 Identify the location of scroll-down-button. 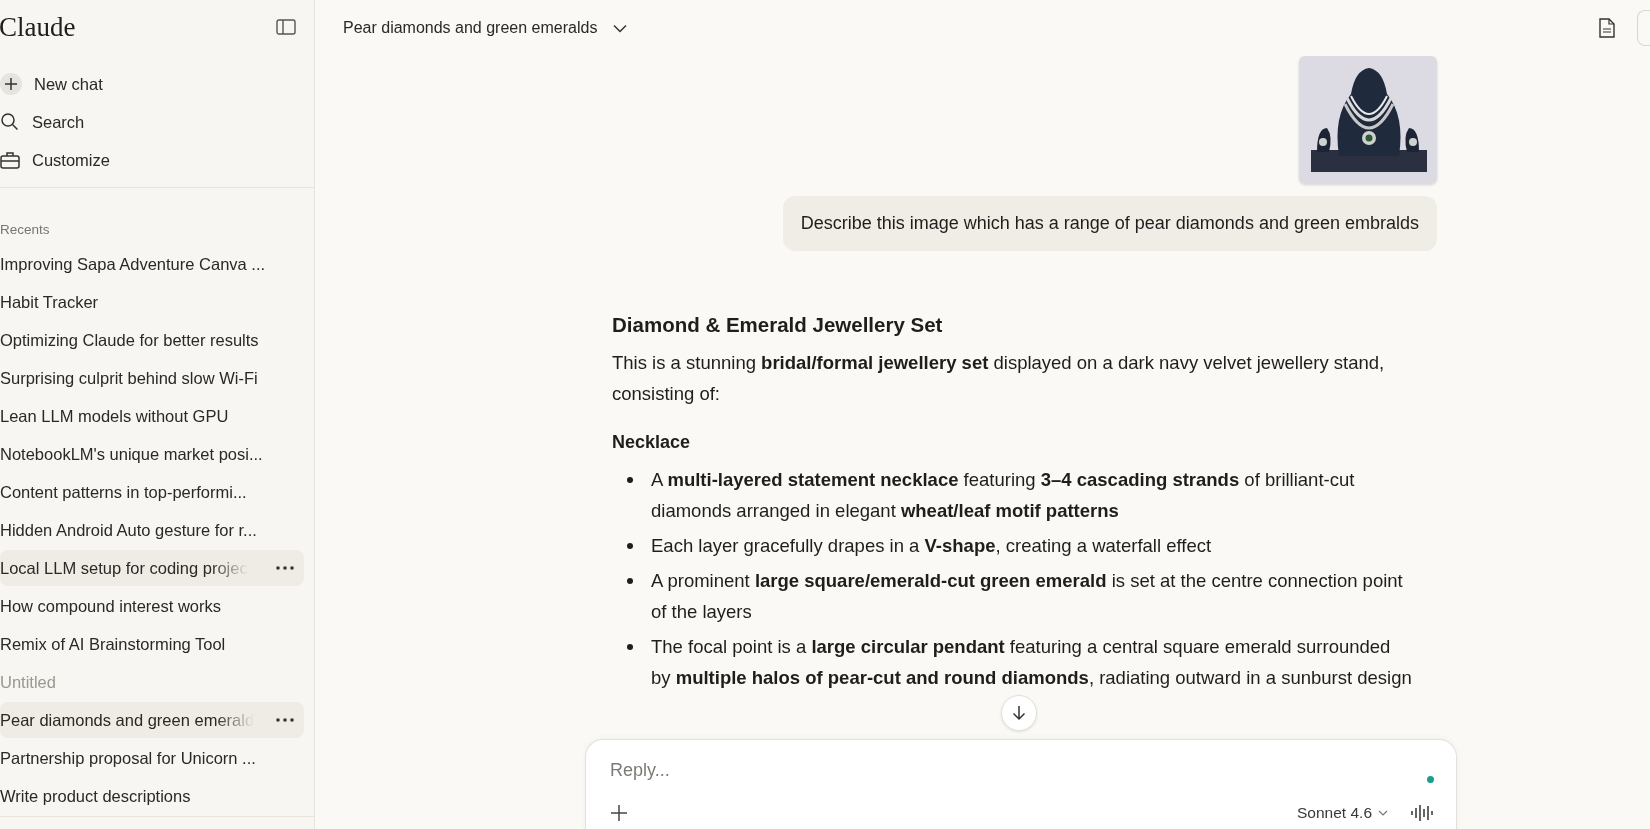
(1019, 713).